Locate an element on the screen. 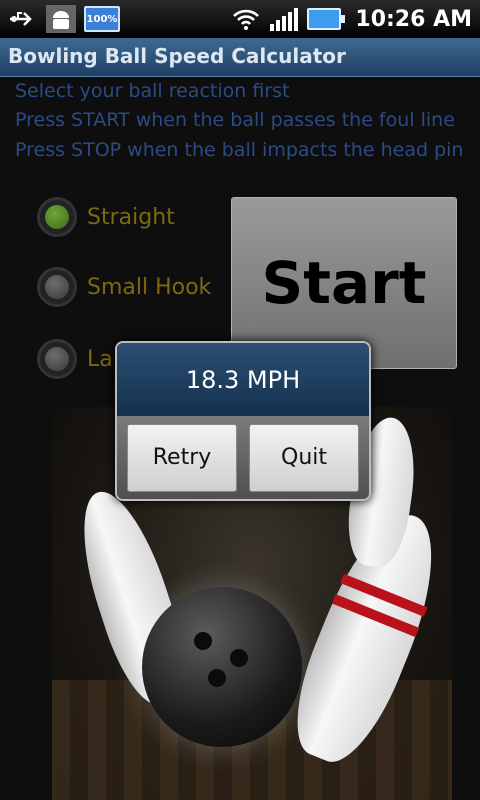 This screenshot has height=800, width=480. radio-small-hook: Small Hook is located at coordinates (124, 287).